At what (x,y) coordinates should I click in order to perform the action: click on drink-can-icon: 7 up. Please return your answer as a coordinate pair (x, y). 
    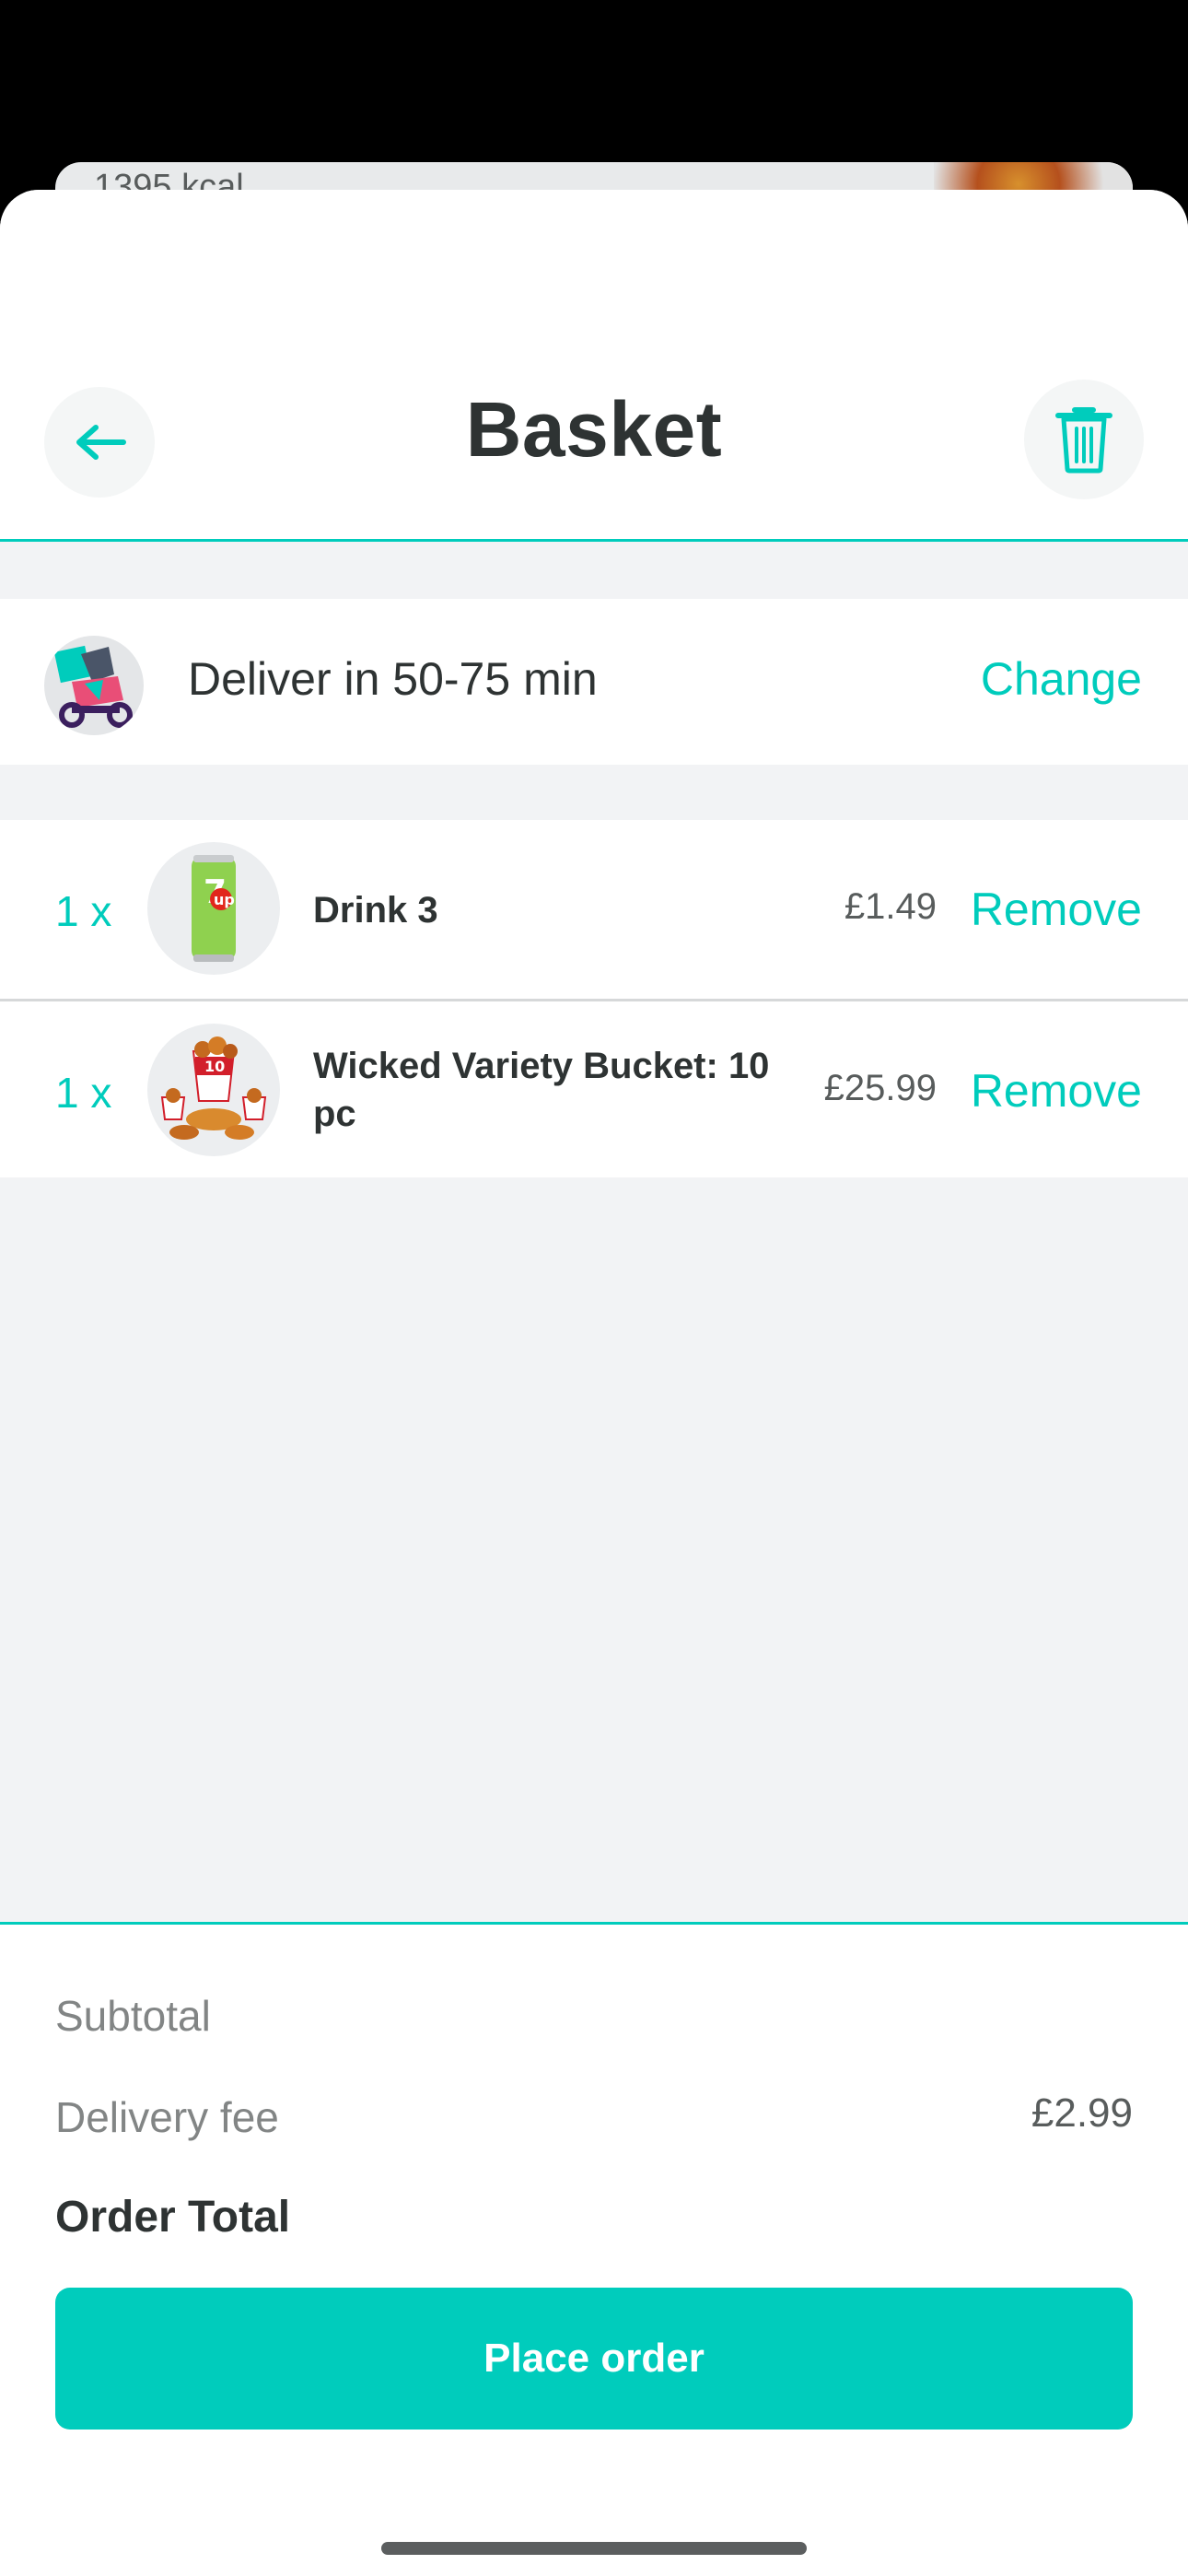
    Looking at the image, I should click on (213, 908).